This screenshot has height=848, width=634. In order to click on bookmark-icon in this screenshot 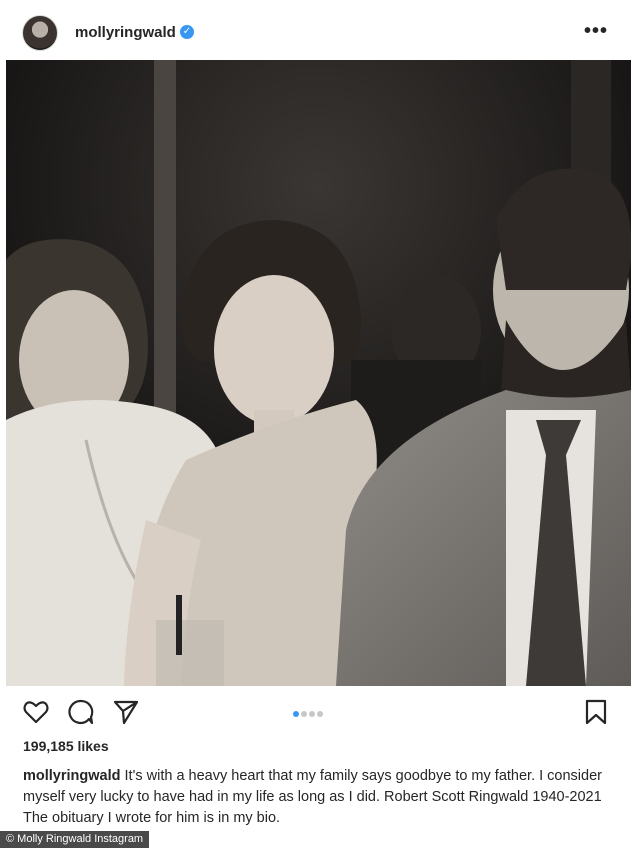, I will do `click(596, 712)`.